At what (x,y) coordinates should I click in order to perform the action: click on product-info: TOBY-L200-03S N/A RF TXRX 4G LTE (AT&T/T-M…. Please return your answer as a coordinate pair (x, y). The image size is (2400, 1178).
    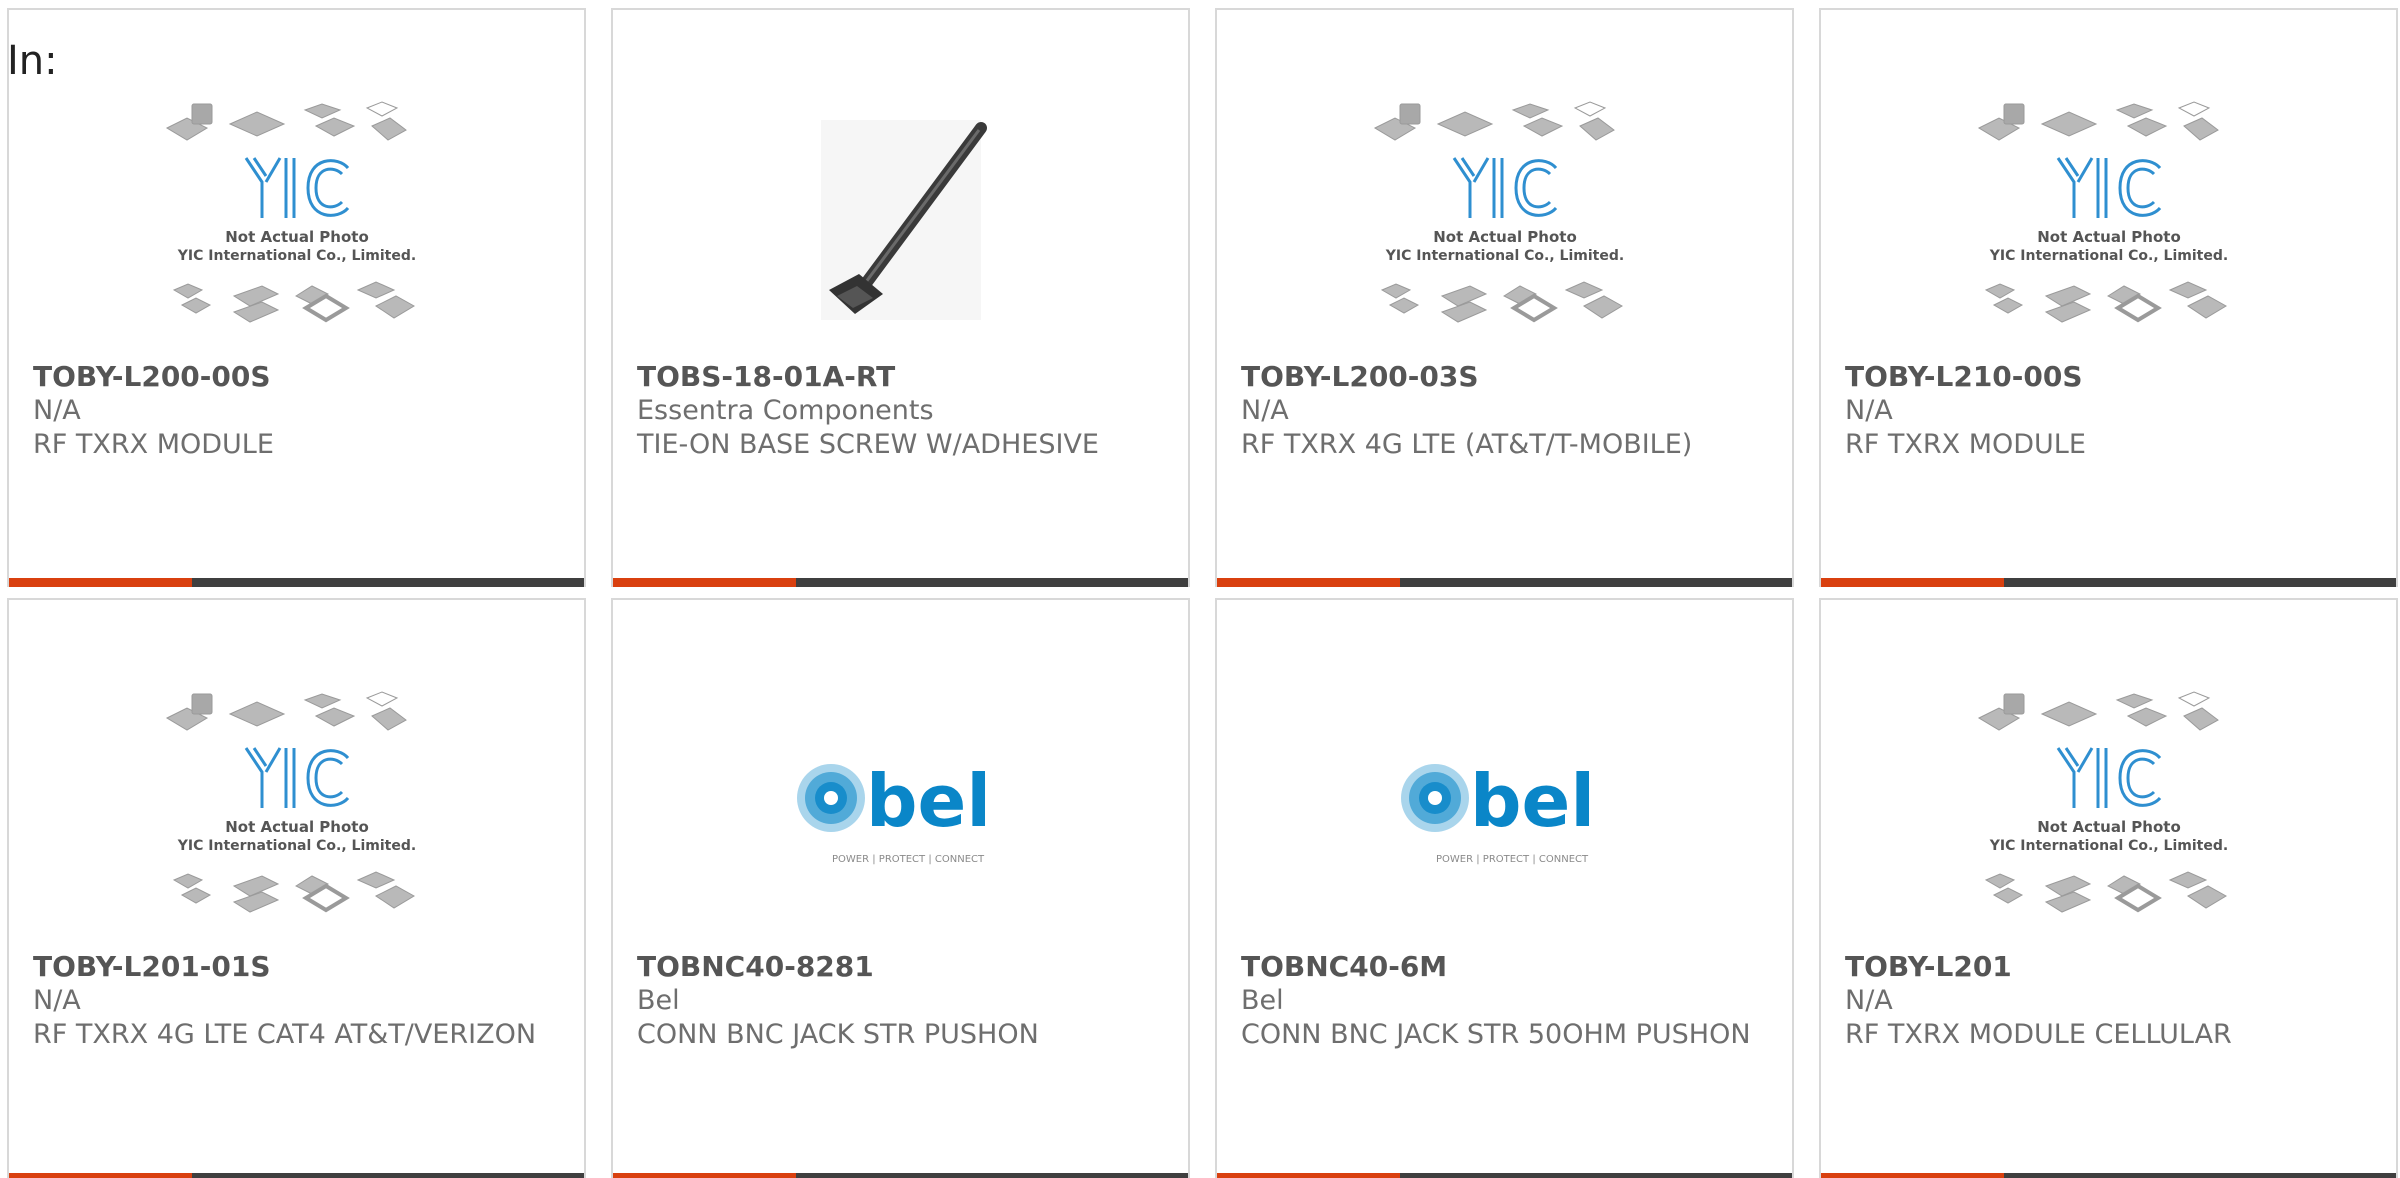
    Looking at the image, I should click on (1504, 411).